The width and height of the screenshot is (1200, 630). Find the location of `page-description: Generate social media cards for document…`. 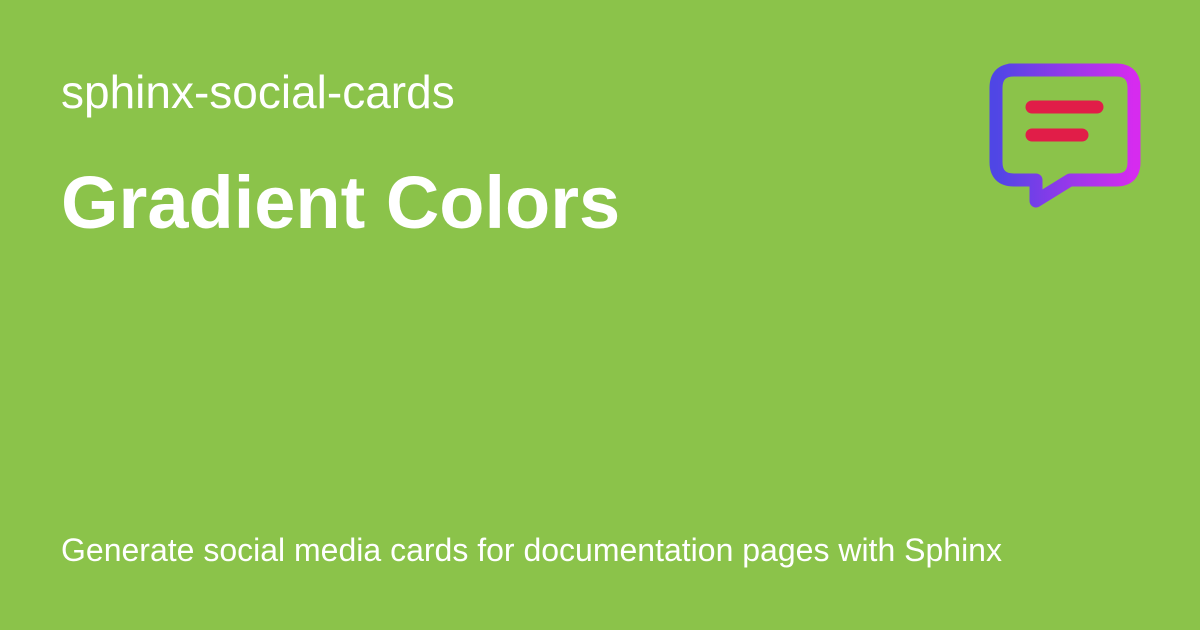

page-description: Generate social media cards for document… is located at coordinates (531, 550).